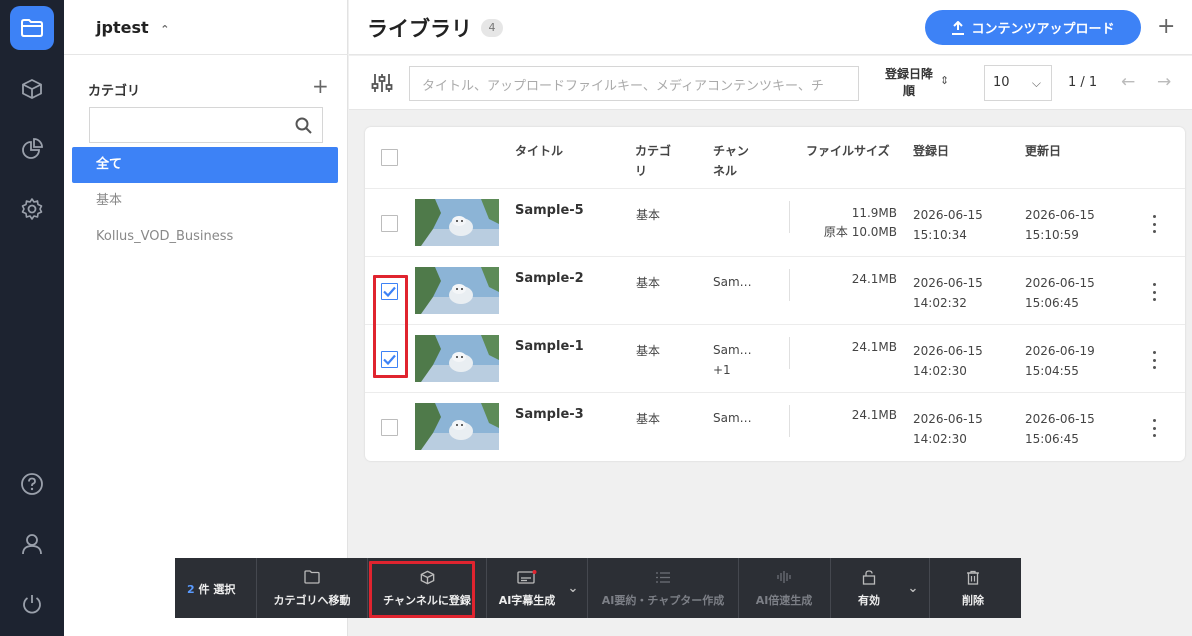 Image resolution: width=1192 pixels, height=636 pixels. I want to click on chevron-updown-icon: ⌃, so click(165, 29).